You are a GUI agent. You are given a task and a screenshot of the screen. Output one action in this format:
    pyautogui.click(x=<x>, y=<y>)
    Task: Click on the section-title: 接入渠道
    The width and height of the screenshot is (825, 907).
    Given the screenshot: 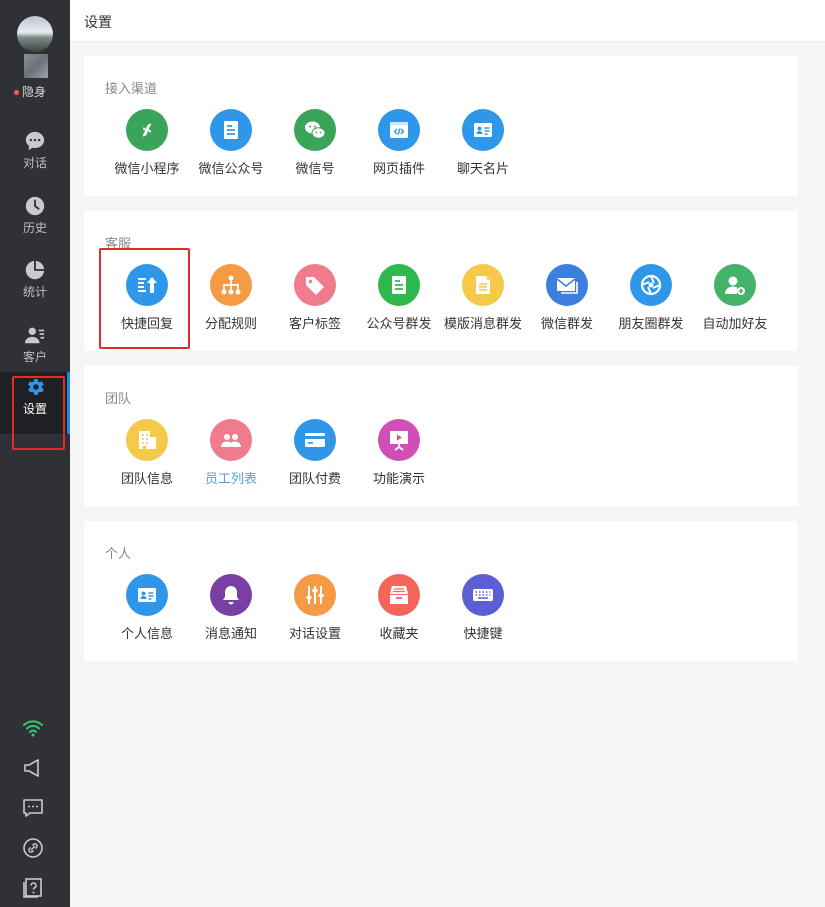 What is the action you would take?
    pyautogui.click(x=131, y=89)
    